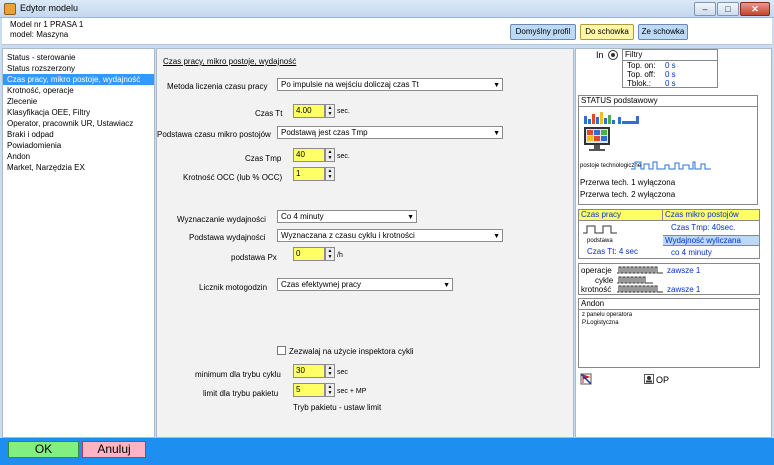 This screenshot has width=774, height=465. Describe the element at coordinates (670, 55) in the screenshot. I see `filters-title: Filtry` at that location.